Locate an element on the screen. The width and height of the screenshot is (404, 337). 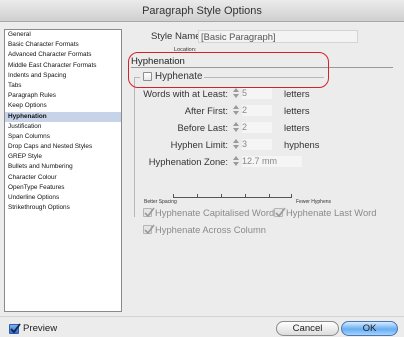
words-min-label: Words with at Least: is located at coordinates (185, 93).